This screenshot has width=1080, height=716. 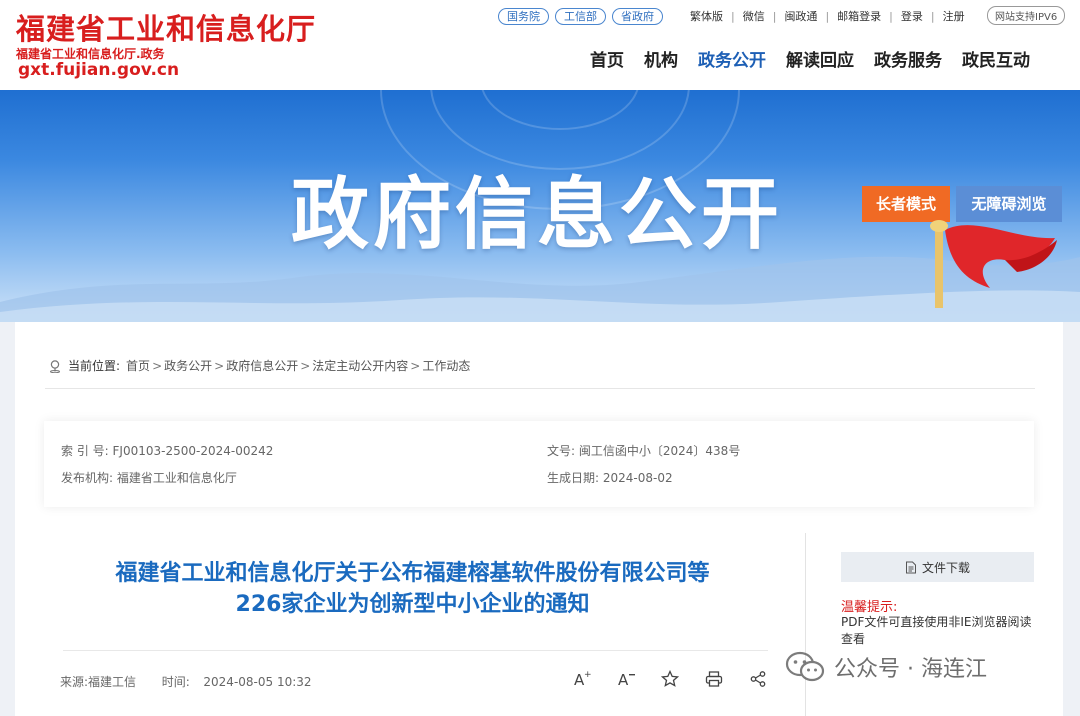 I want to click on article-tools: A + A, so click(x=681, y=679).